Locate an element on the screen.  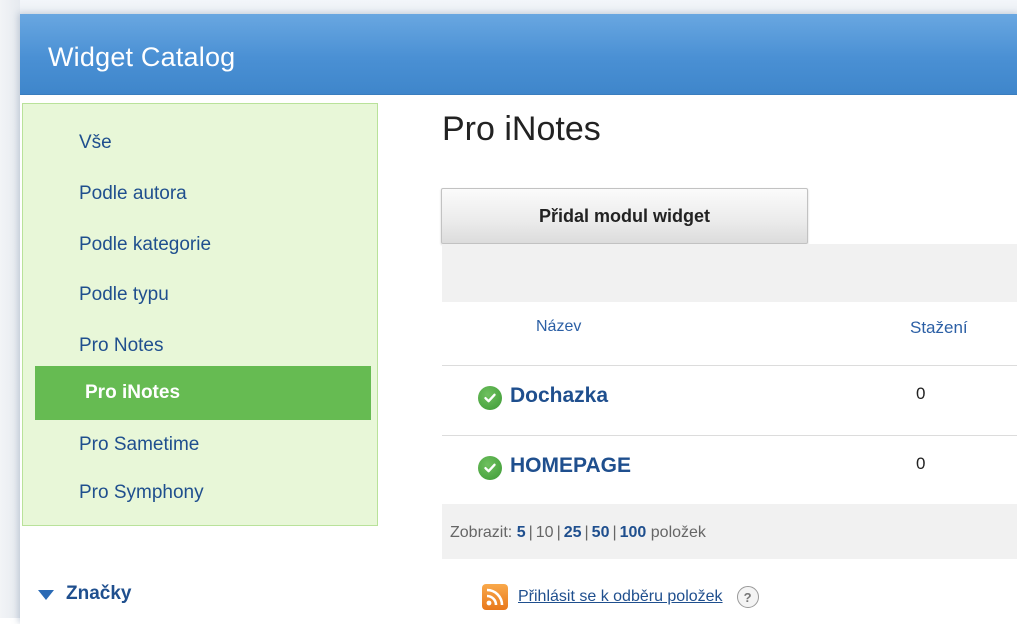
widget-link-dochazka: Dochazka is located at coordinates (559, 396).